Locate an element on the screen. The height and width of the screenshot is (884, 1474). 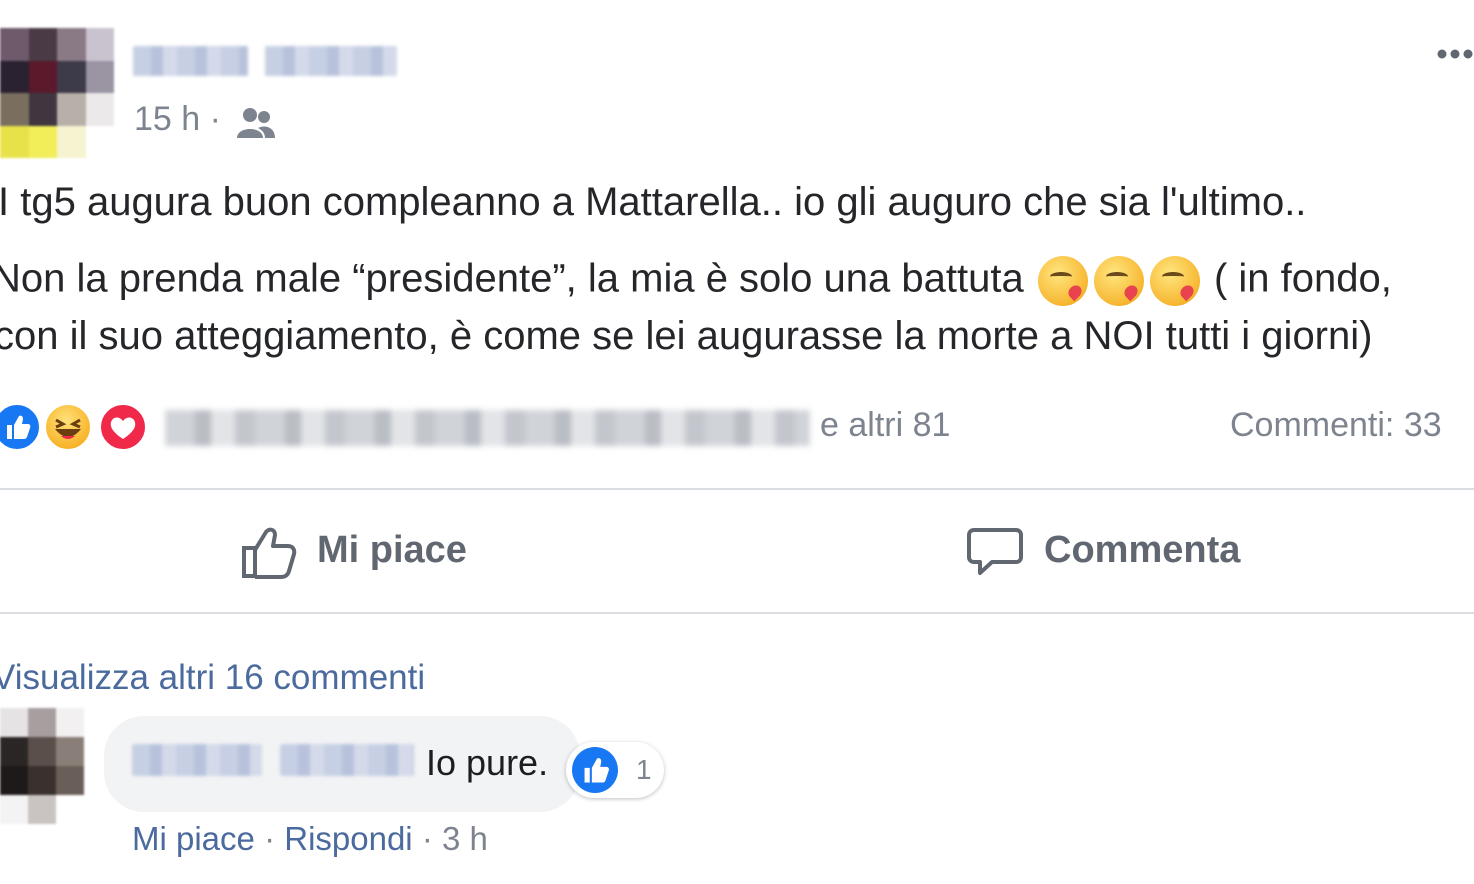
divider-top is located at coordinates (737, 489).